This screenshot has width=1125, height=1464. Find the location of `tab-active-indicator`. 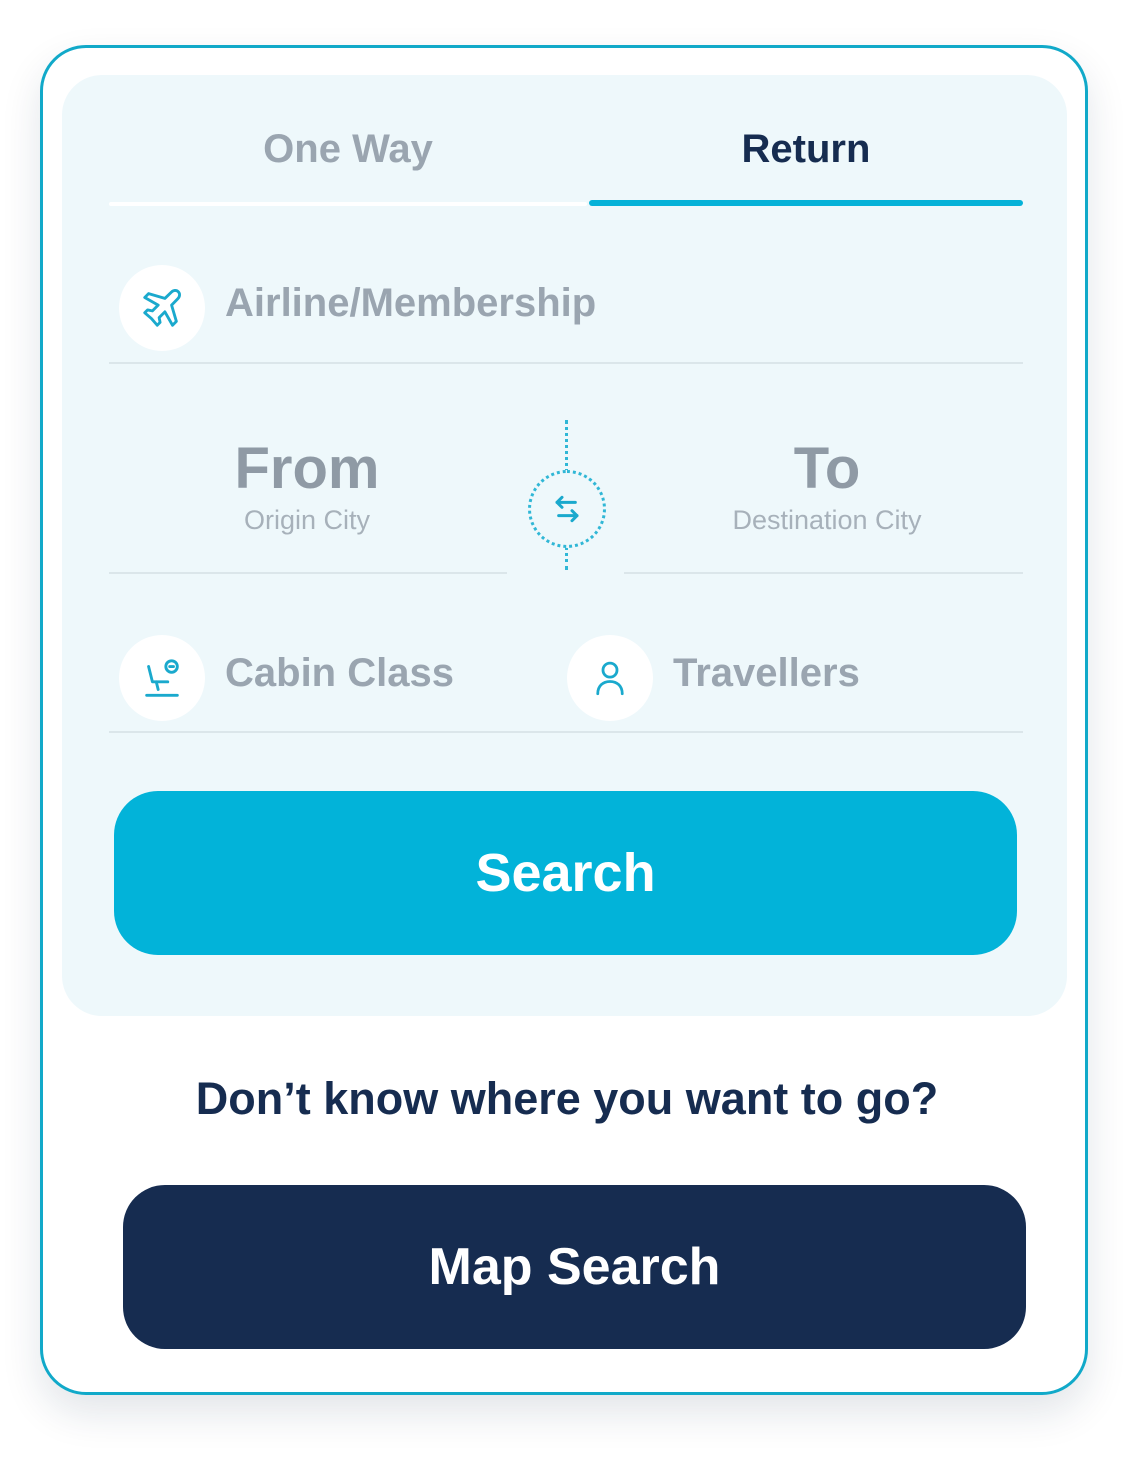

tab-active-indicator is located at coordinates (806, 203).